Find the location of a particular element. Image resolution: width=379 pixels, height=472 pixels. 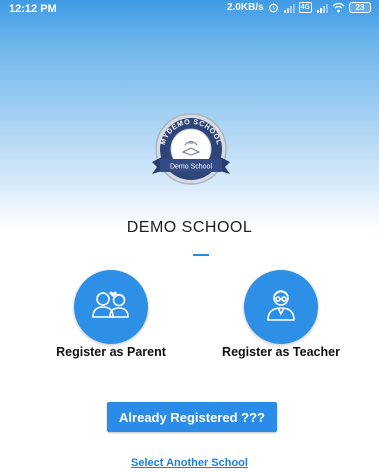

status-time: 12:12 PM is located at coordinates (33, 9).